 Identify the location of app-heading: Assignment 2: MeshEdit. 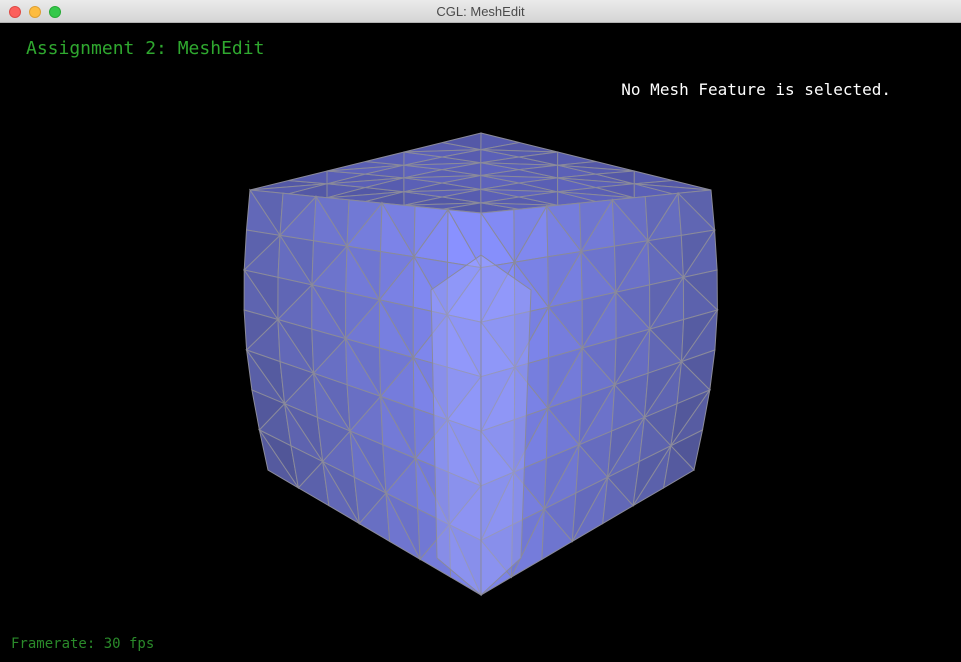
(145, 48).